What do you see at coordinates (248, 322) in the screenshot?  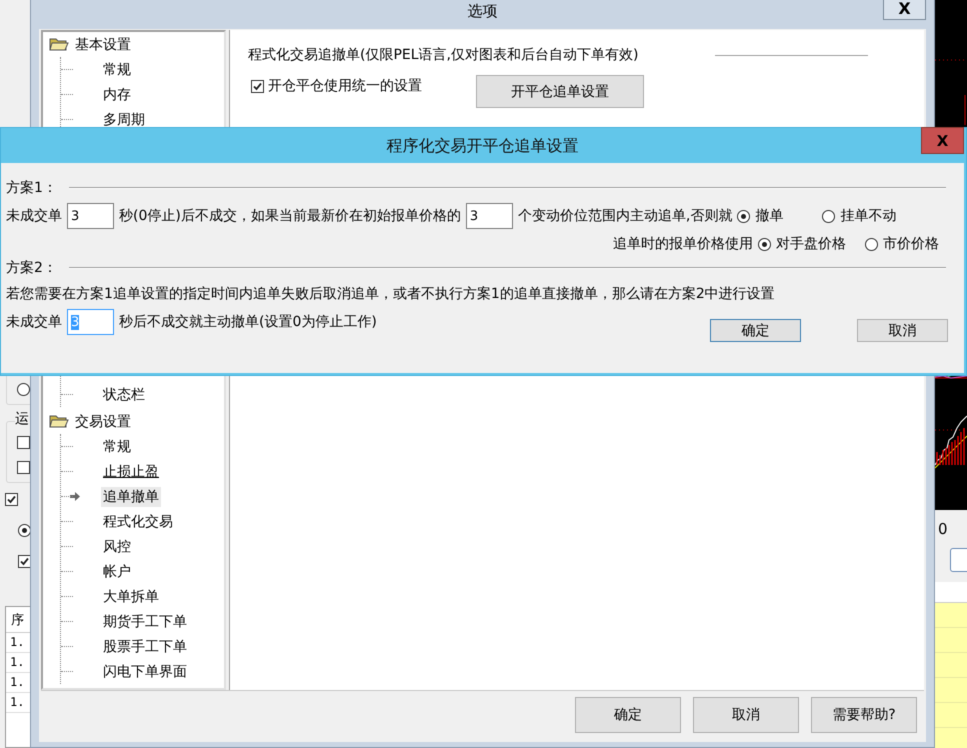 I see `field-label: 秒后不成交就主动撤单(设置0为停止工作)` at bounding box center [248, 322].